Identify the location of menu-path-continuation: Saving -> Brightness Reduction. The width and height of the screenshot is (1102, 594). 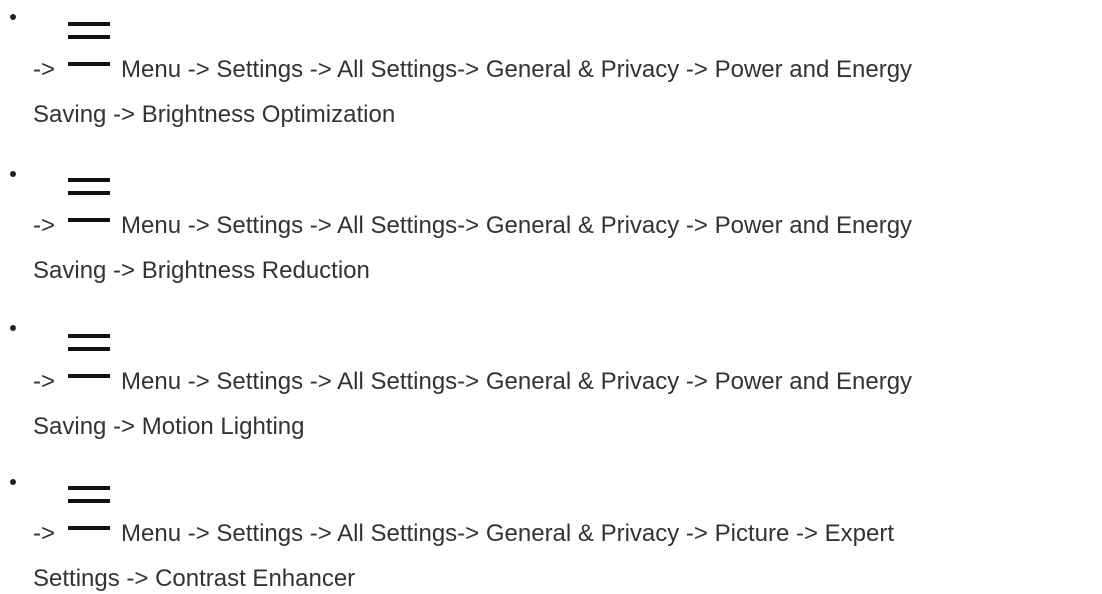
(201, 270).